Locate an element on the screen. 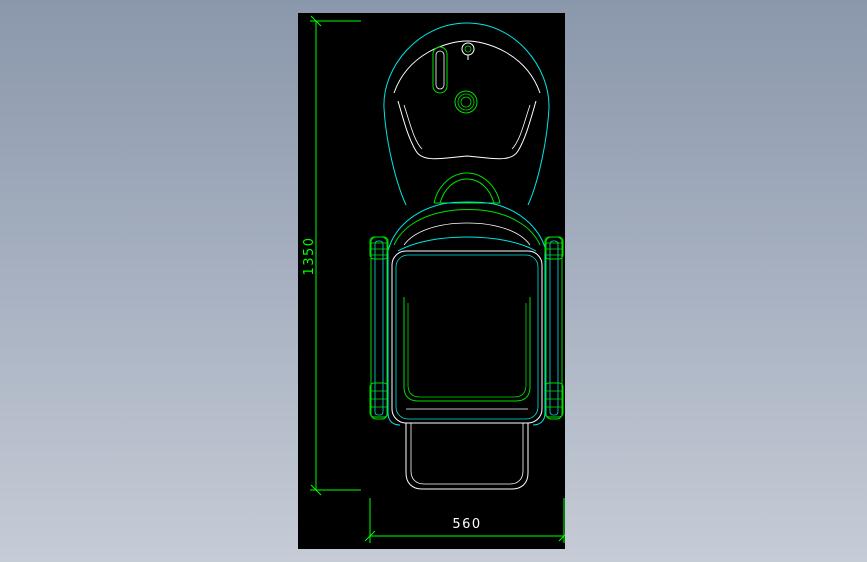 Image resolution: width=867 pixels, height=562 pixels. wash-basin is located at coordinates (466, 114).